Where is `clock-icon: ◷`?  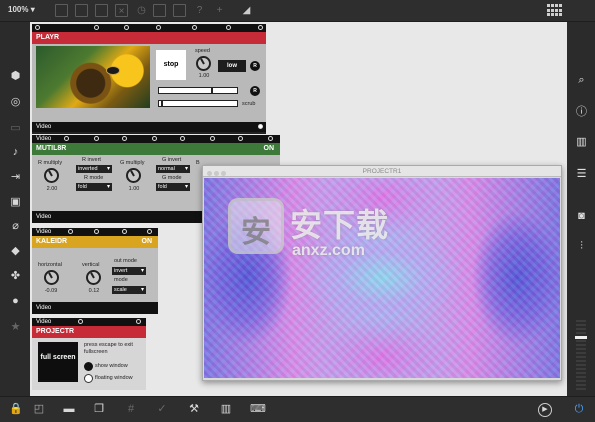
clock-icon: ◷ is located at coordinates (141, 10).